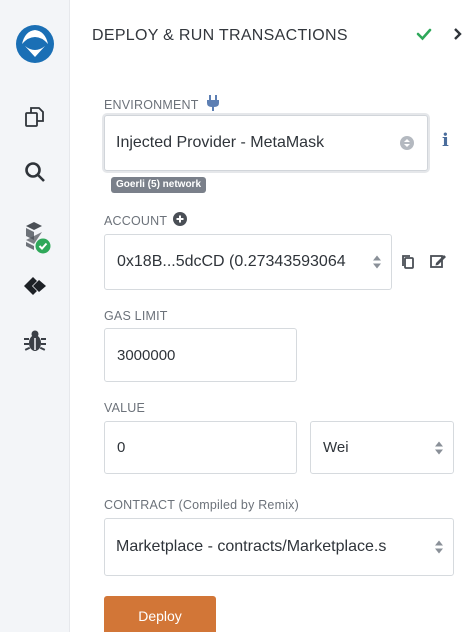 This screenshot has width=471, height=632. What do you see at coordinates (458, 36) in the screenshot?
I see `chevron-right-icon` at bounding box center [458, 36].